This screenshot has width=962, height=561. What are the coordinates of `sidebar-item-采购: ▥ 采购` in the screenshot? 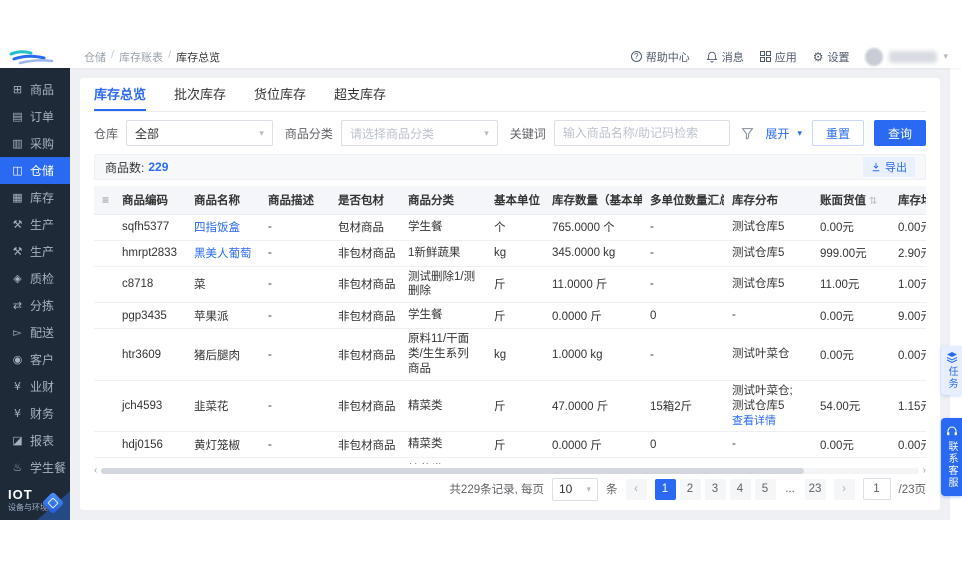 It's located at (35, 143).